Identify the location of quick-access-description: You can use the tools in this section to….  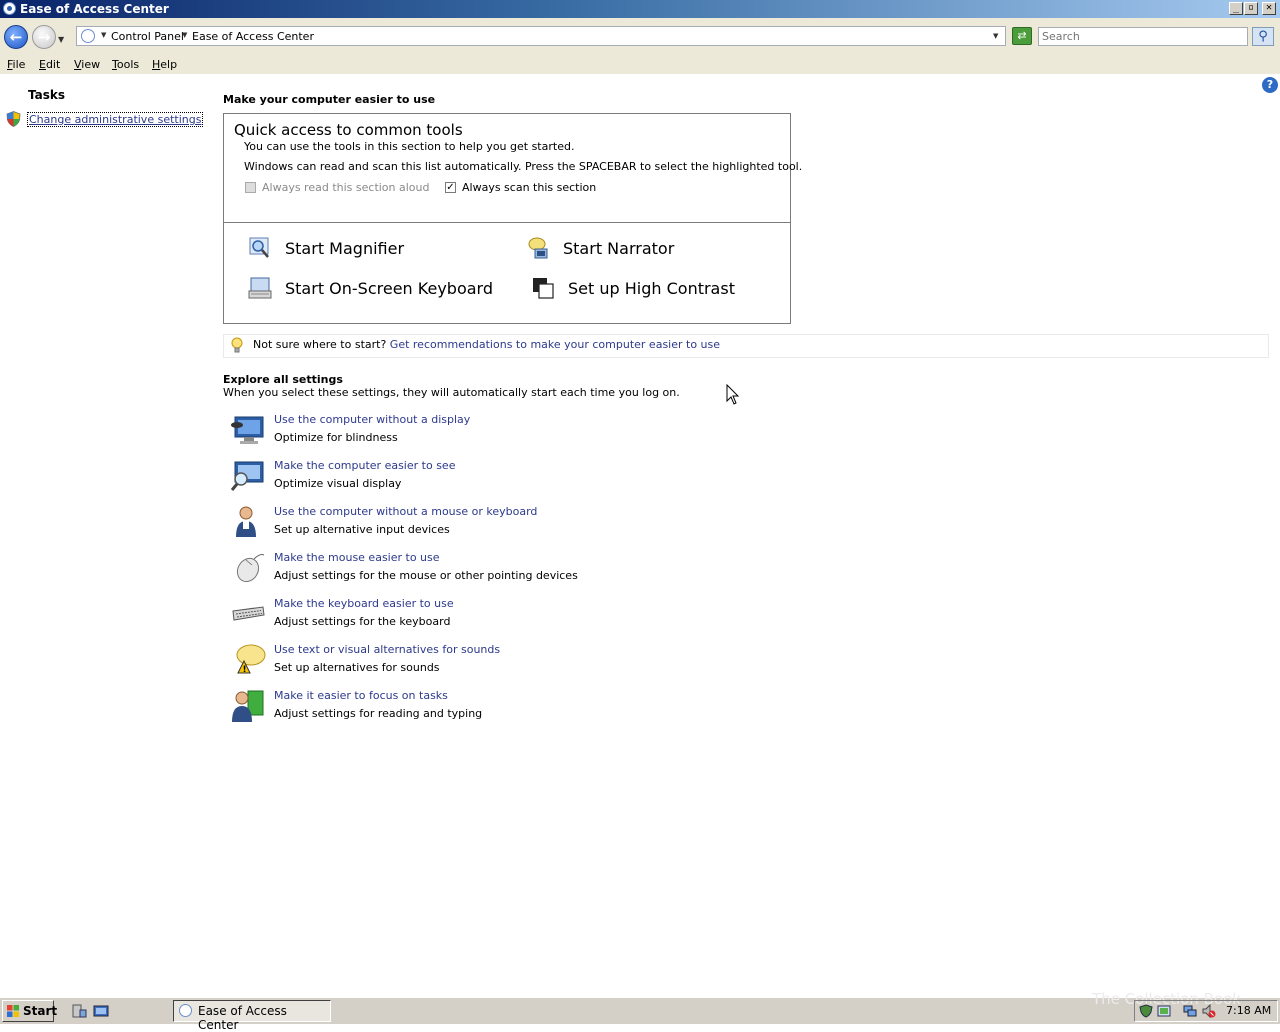
(409, 146).